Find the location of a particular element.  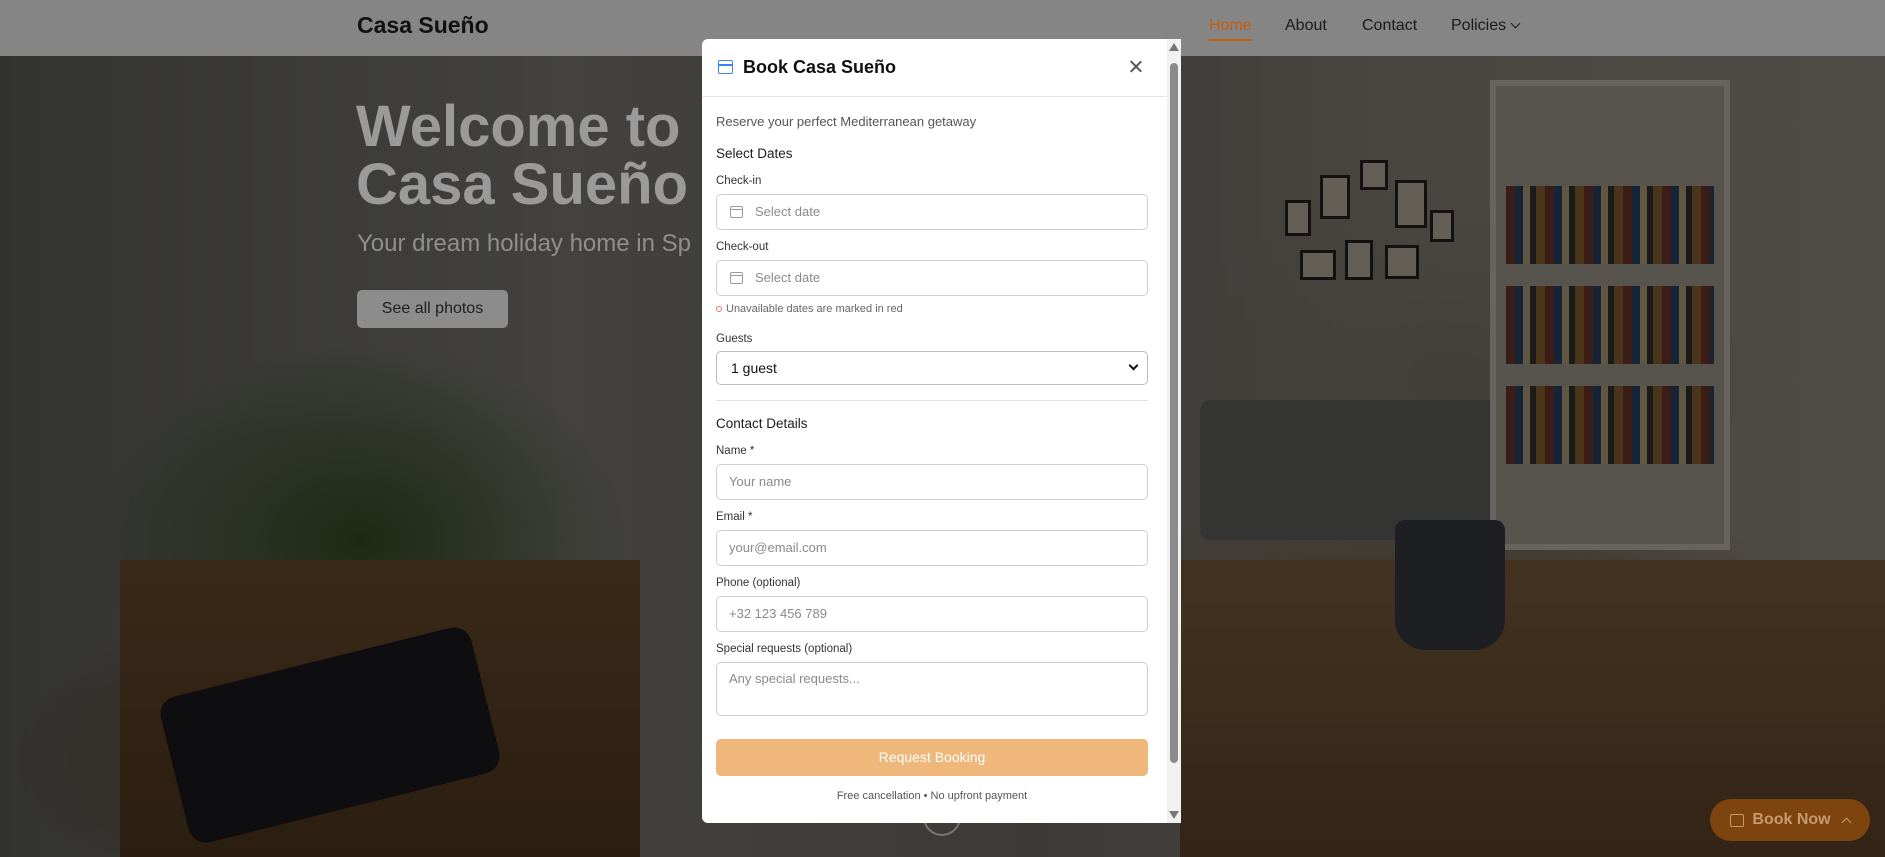

hero-title: Welcome to Casa Sueño is located at coordinates (522, 156).